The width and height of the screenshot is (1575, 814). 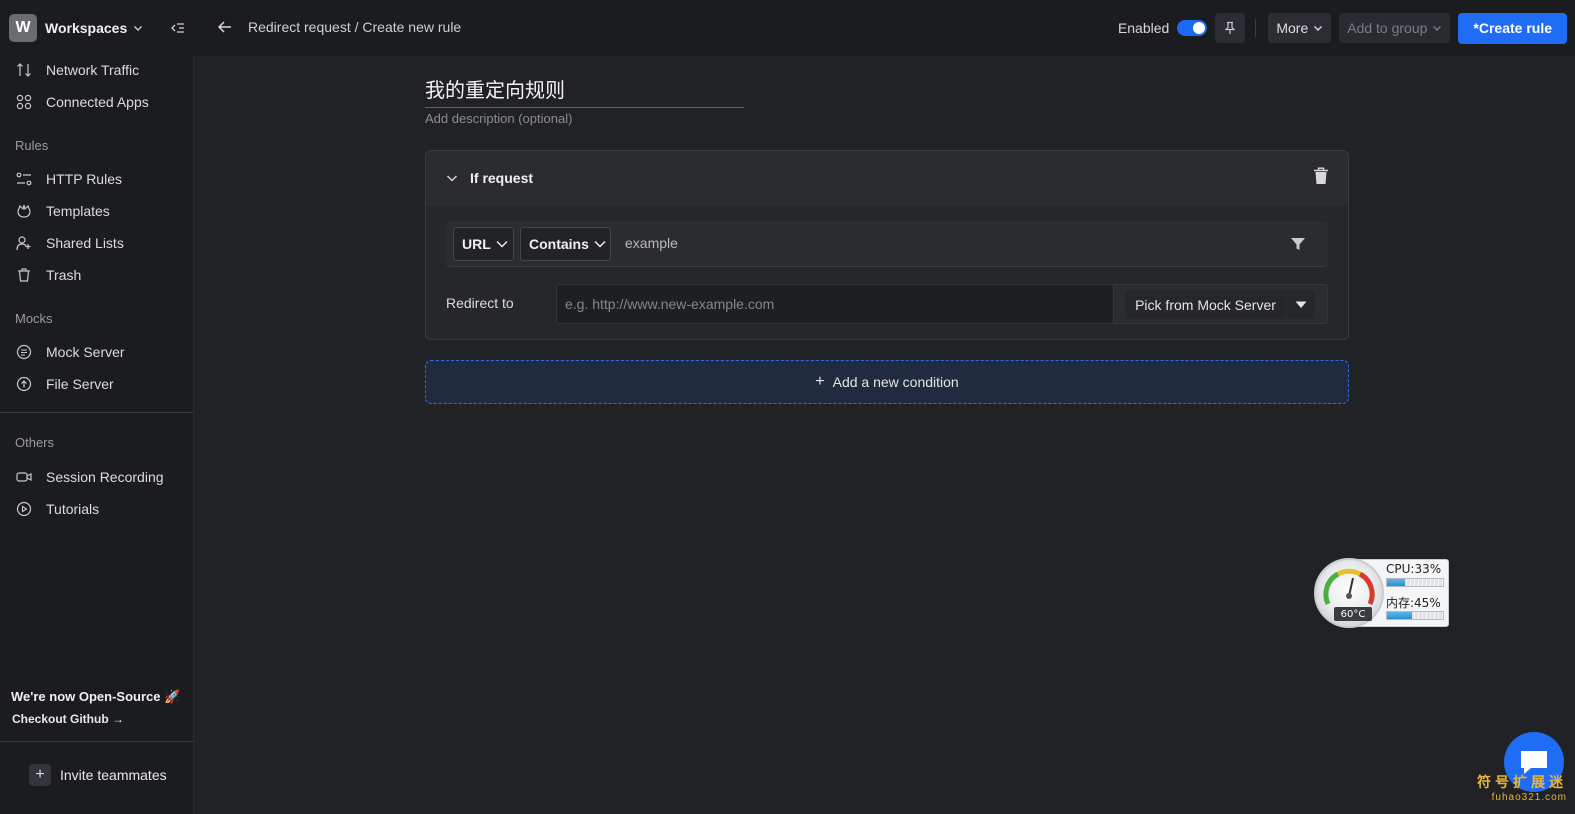 I want to click on sidebar-item-tutorials: Tutorials, so click(x=97, y=509).